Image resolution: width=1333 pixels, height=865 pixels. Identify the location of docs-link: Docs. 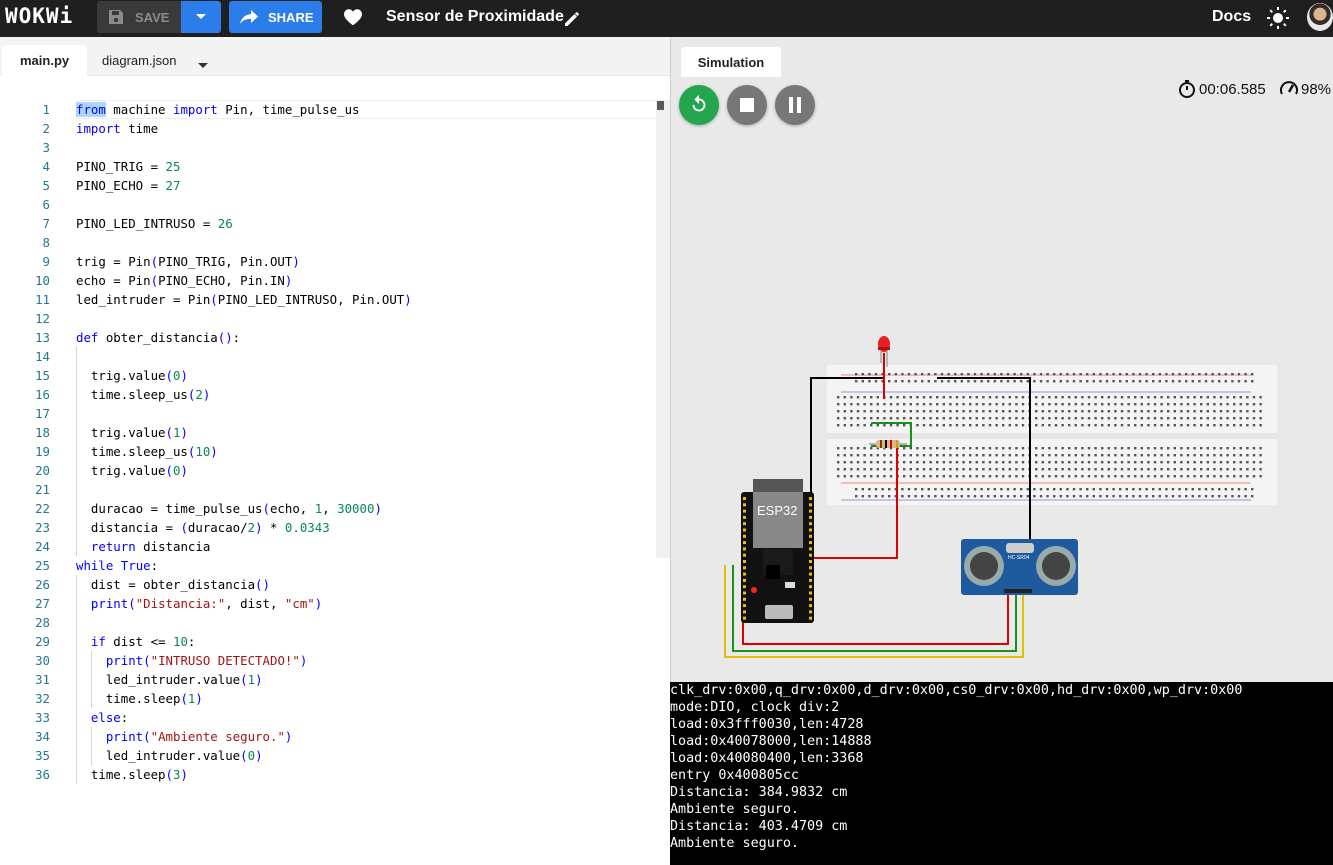
(1231, 17).